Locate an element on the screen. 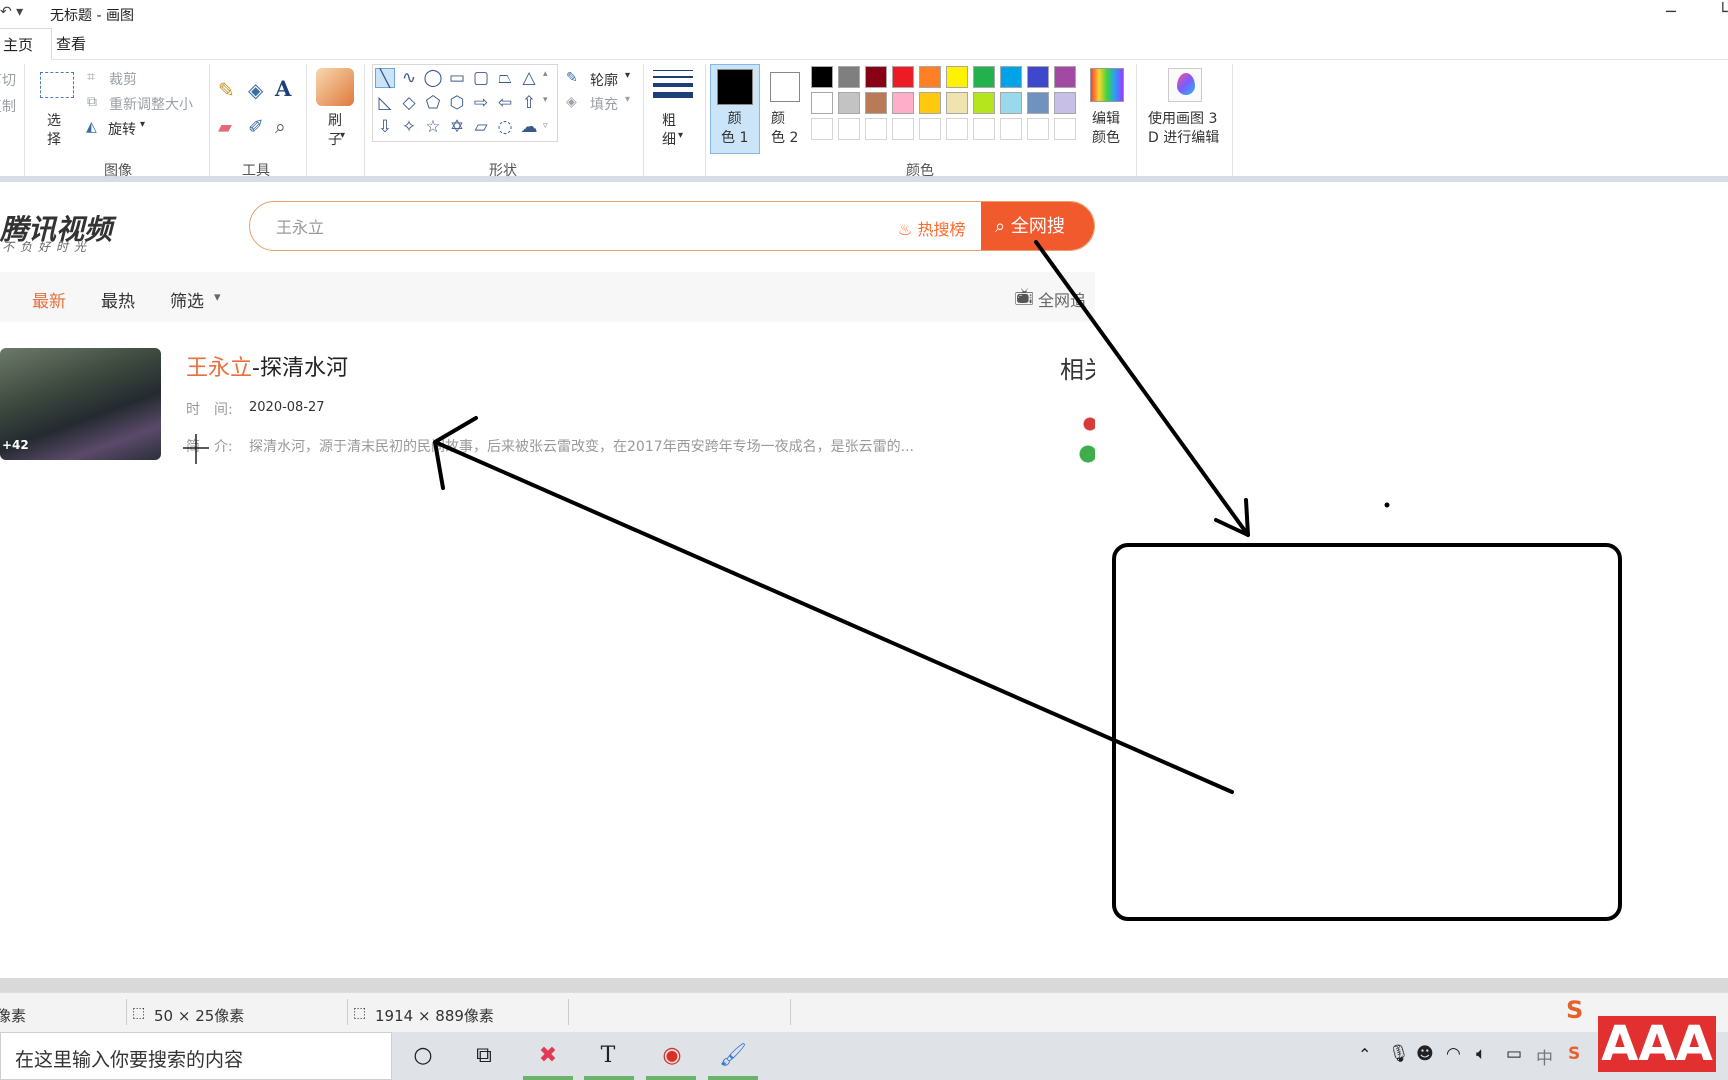 The width and height of the screenshot is (1728, 1080). battery-icon: ▭ is located at coordinates (1514, 1054).